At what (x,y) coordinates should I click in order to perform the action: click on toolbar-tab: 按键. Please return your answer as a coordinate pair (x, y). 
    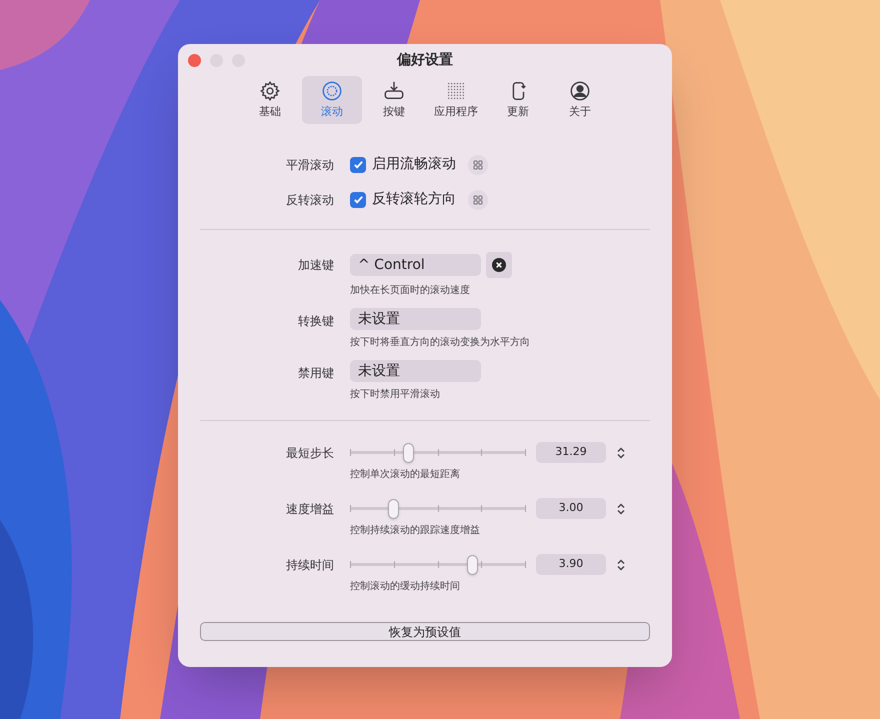
    Looking at the image, I should click on (394, 100).